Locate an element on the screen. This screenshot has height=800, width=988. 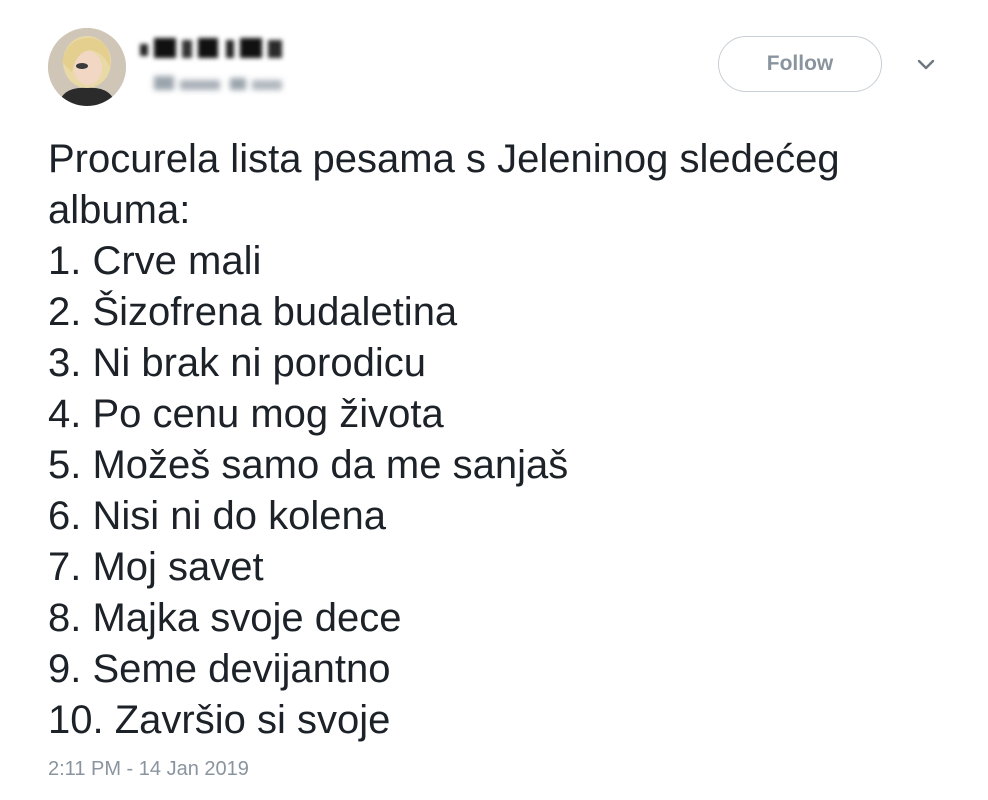
tweet-list-item: 7. Moj savet is located at coordinates (156, 567).